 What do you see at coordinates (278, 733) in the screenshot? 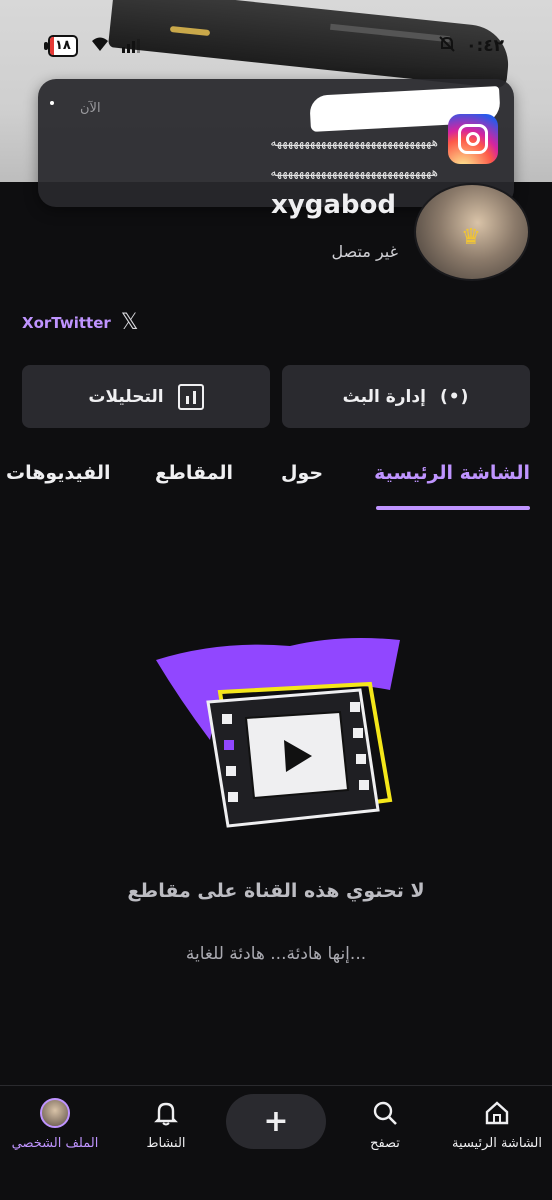
I see `empty-clips-illustration` at bounding box center [278, 733].